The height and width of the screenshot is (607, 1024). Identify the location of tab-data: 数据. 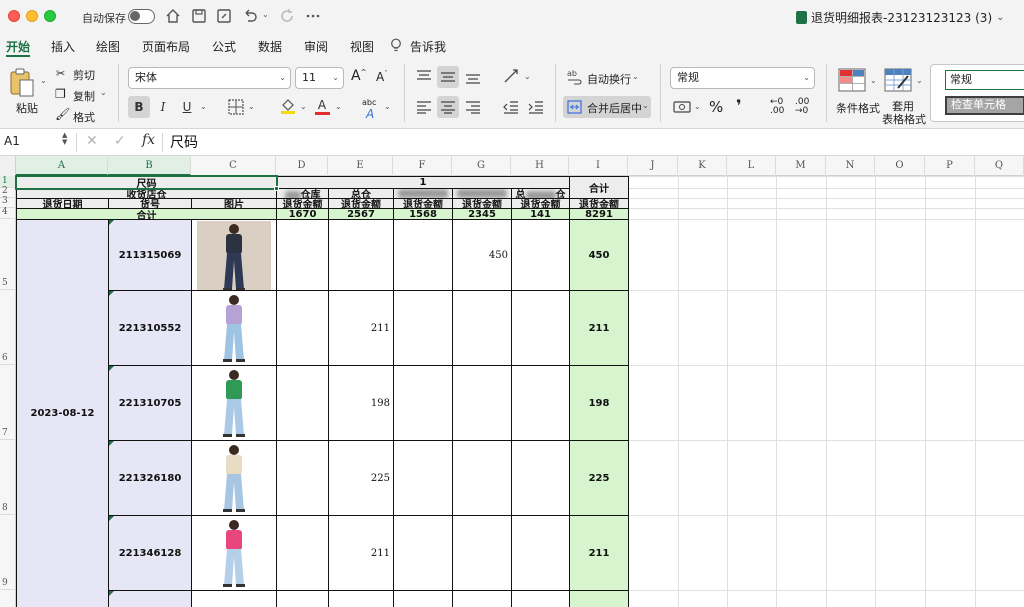
(270, 46).